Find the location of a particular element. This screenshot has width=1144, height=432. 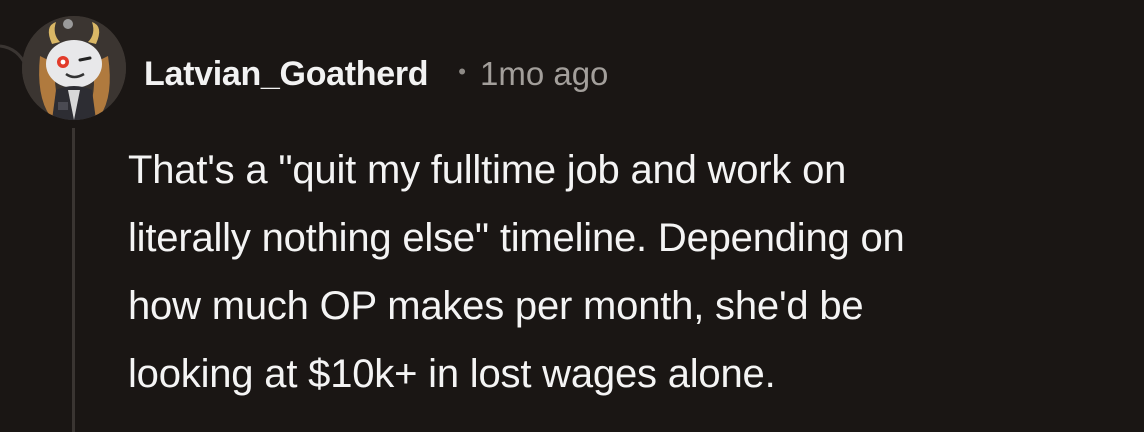

comment-timestamp: 1mo ago is located at coordinates (544, 74).